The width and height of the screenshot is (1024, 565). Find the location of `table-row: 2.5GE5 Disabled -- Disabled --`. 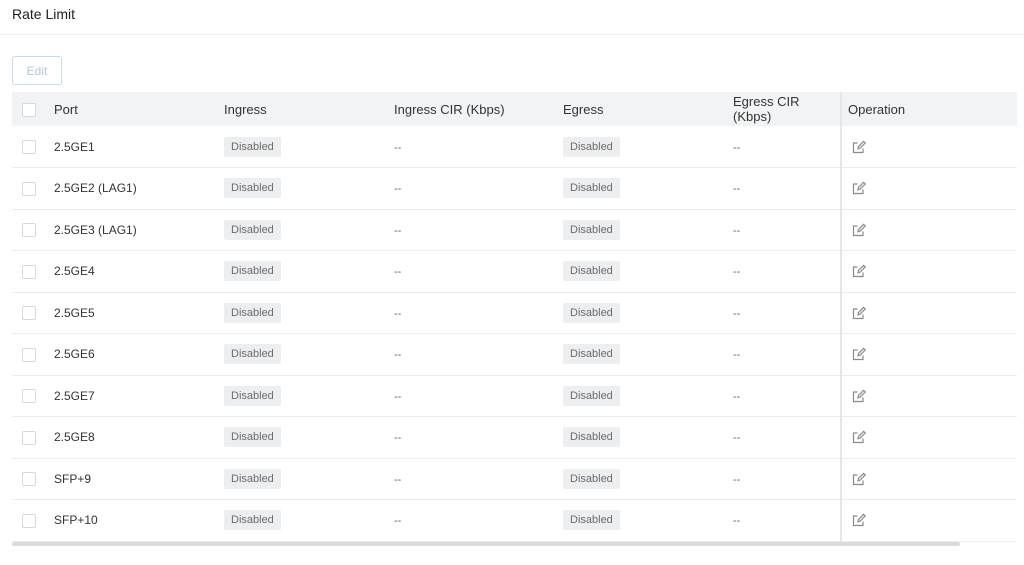

table-row: 2.5GE5 Disabled -- Disabled -- is located at coordinates (514, 313).